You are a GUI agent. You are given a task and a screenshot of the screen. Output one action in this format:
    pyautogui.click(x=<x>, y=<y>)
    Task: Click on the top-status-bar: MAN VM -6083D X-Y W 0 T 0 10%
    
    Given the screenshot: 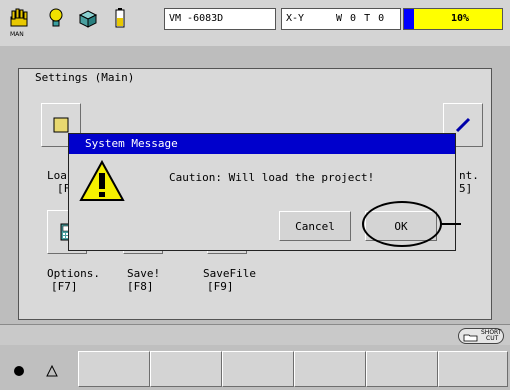 What is the action you would take?
    pyautogui.click(x=255, y=23)
    